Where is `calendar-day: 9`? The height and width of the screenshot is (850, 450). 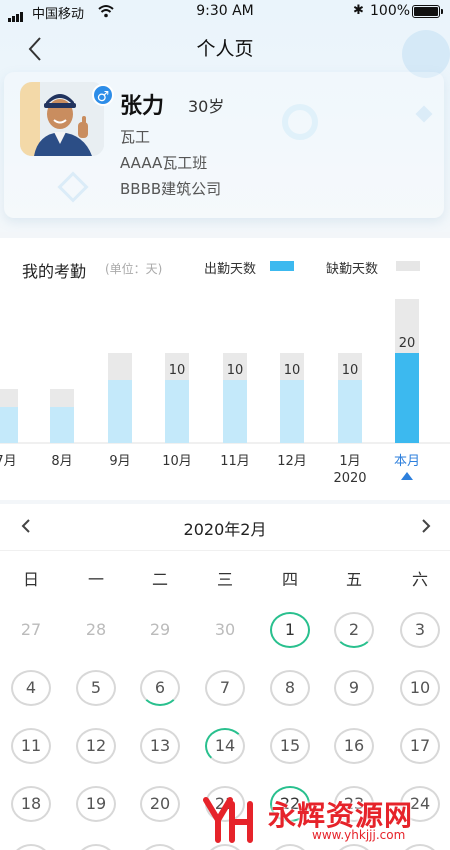
calendar-day: 9 is located at coordinates (354, 688).